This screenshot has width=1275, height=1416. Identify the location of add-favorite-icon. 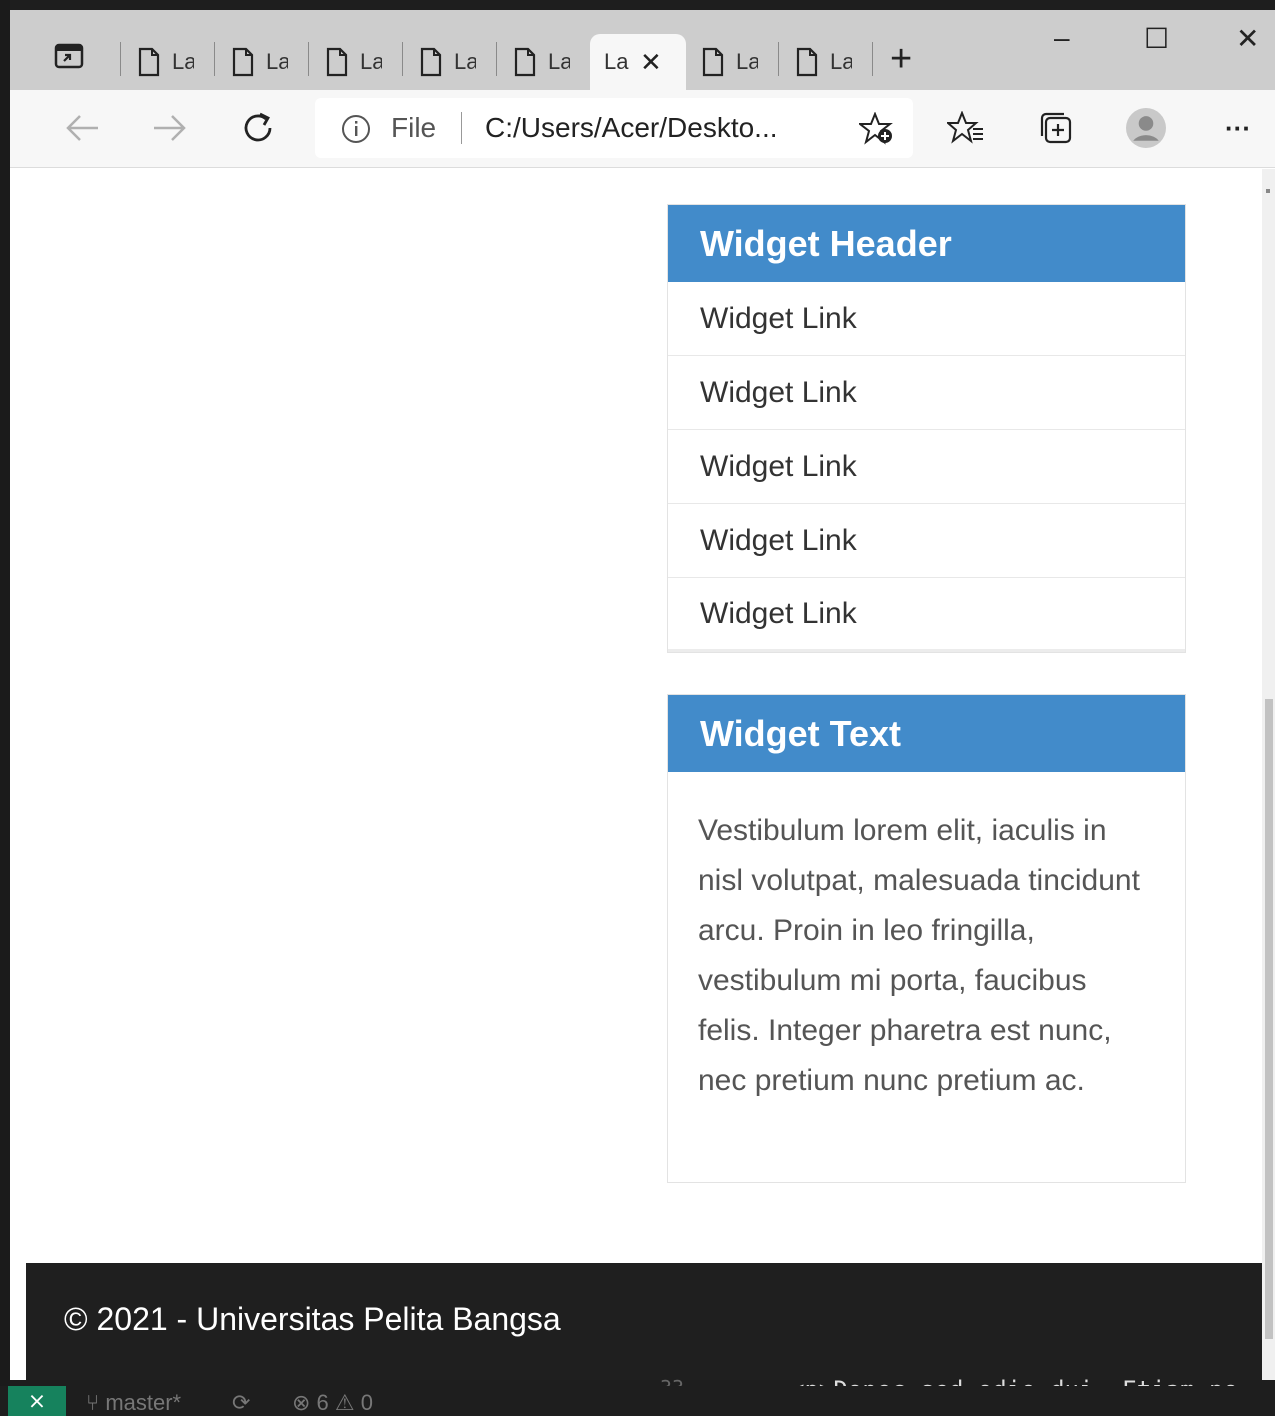
(876, 131).